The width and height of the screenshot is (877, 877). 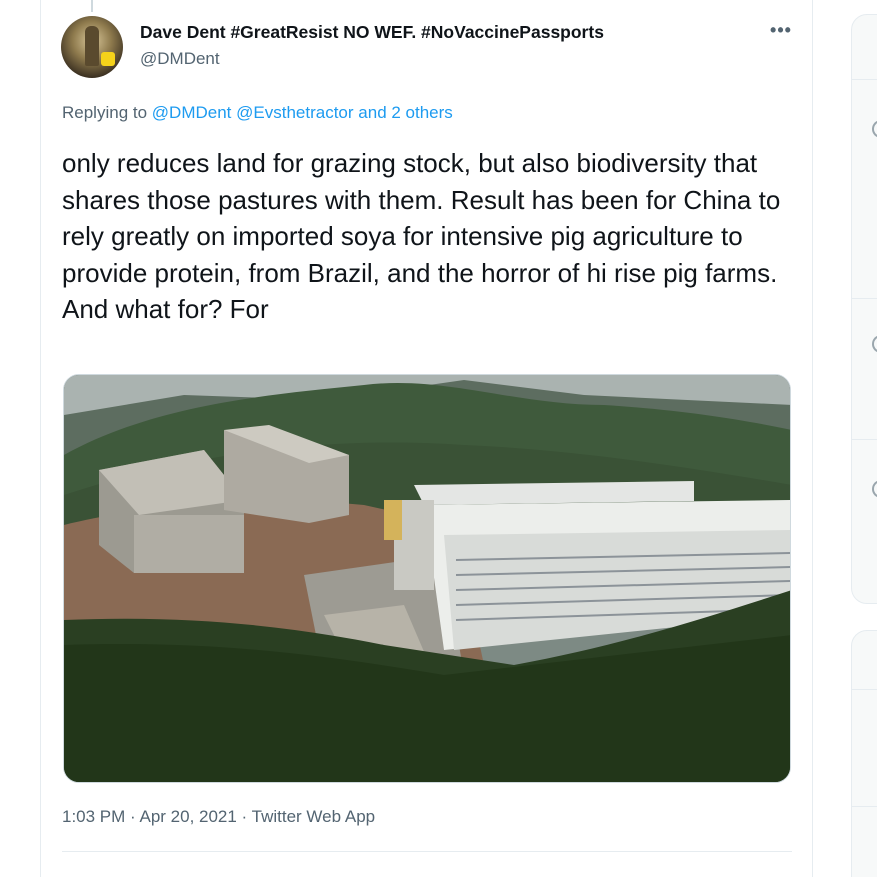 I want to click on sidebar-panel-lower, so click(x=864, y=753).